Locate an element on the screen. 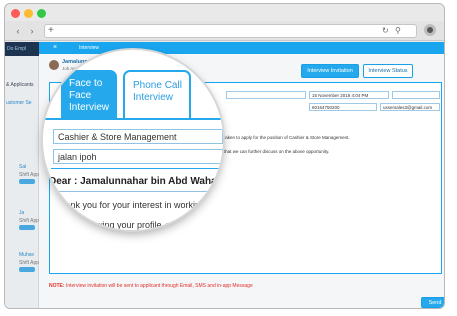 The image size is (457, 316). email-field: ussersales3@gmail.com is located at coordinates (410, 107).